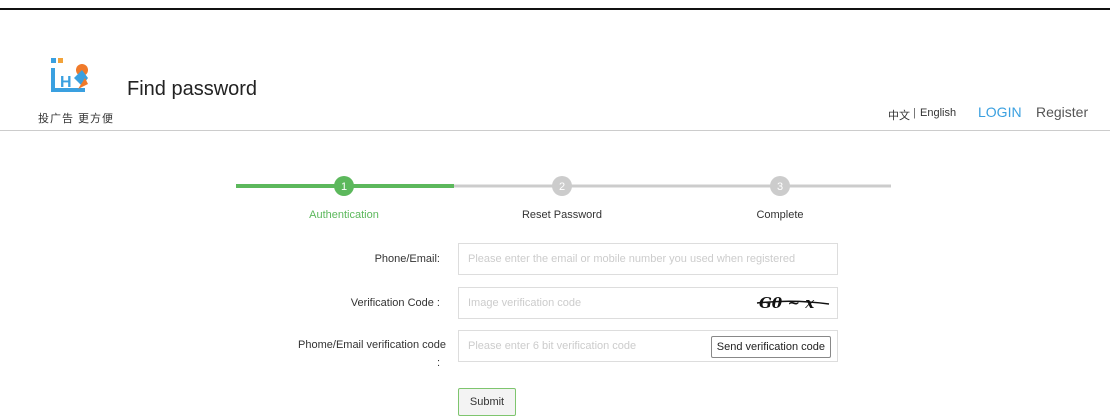 This screenshot has width=1110, height=416. I want to click on send-verification-code-button: Send verification code, so click(770, 347).